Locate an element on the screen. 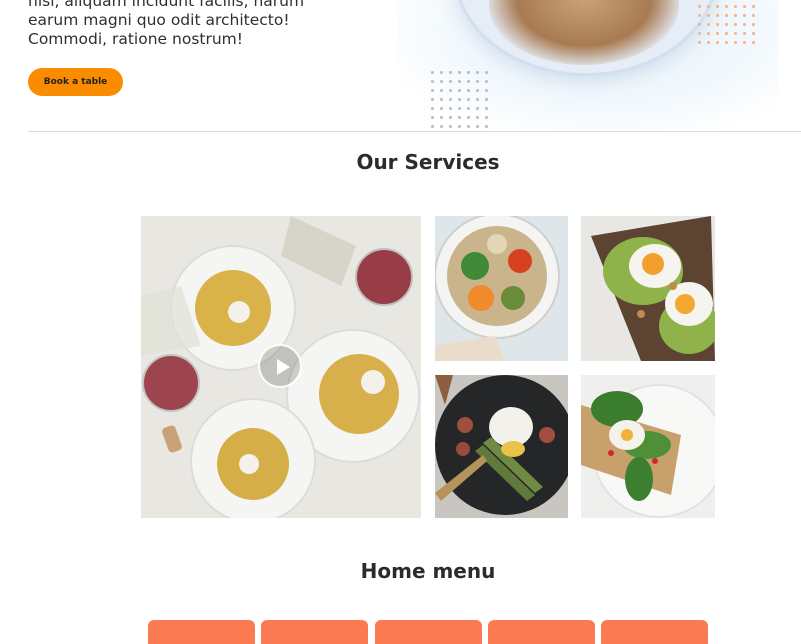 This screenshot has height=644, width=801. services-photo-salad is located at coordinates (501, 288).